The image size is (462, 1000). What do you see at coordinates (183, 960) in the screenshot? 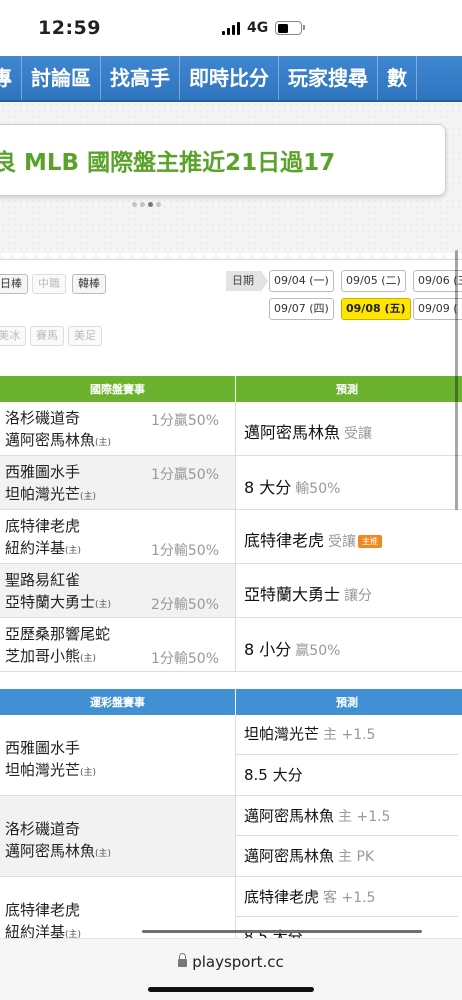
I see `lock-icon` at bounding box center [183, 960].